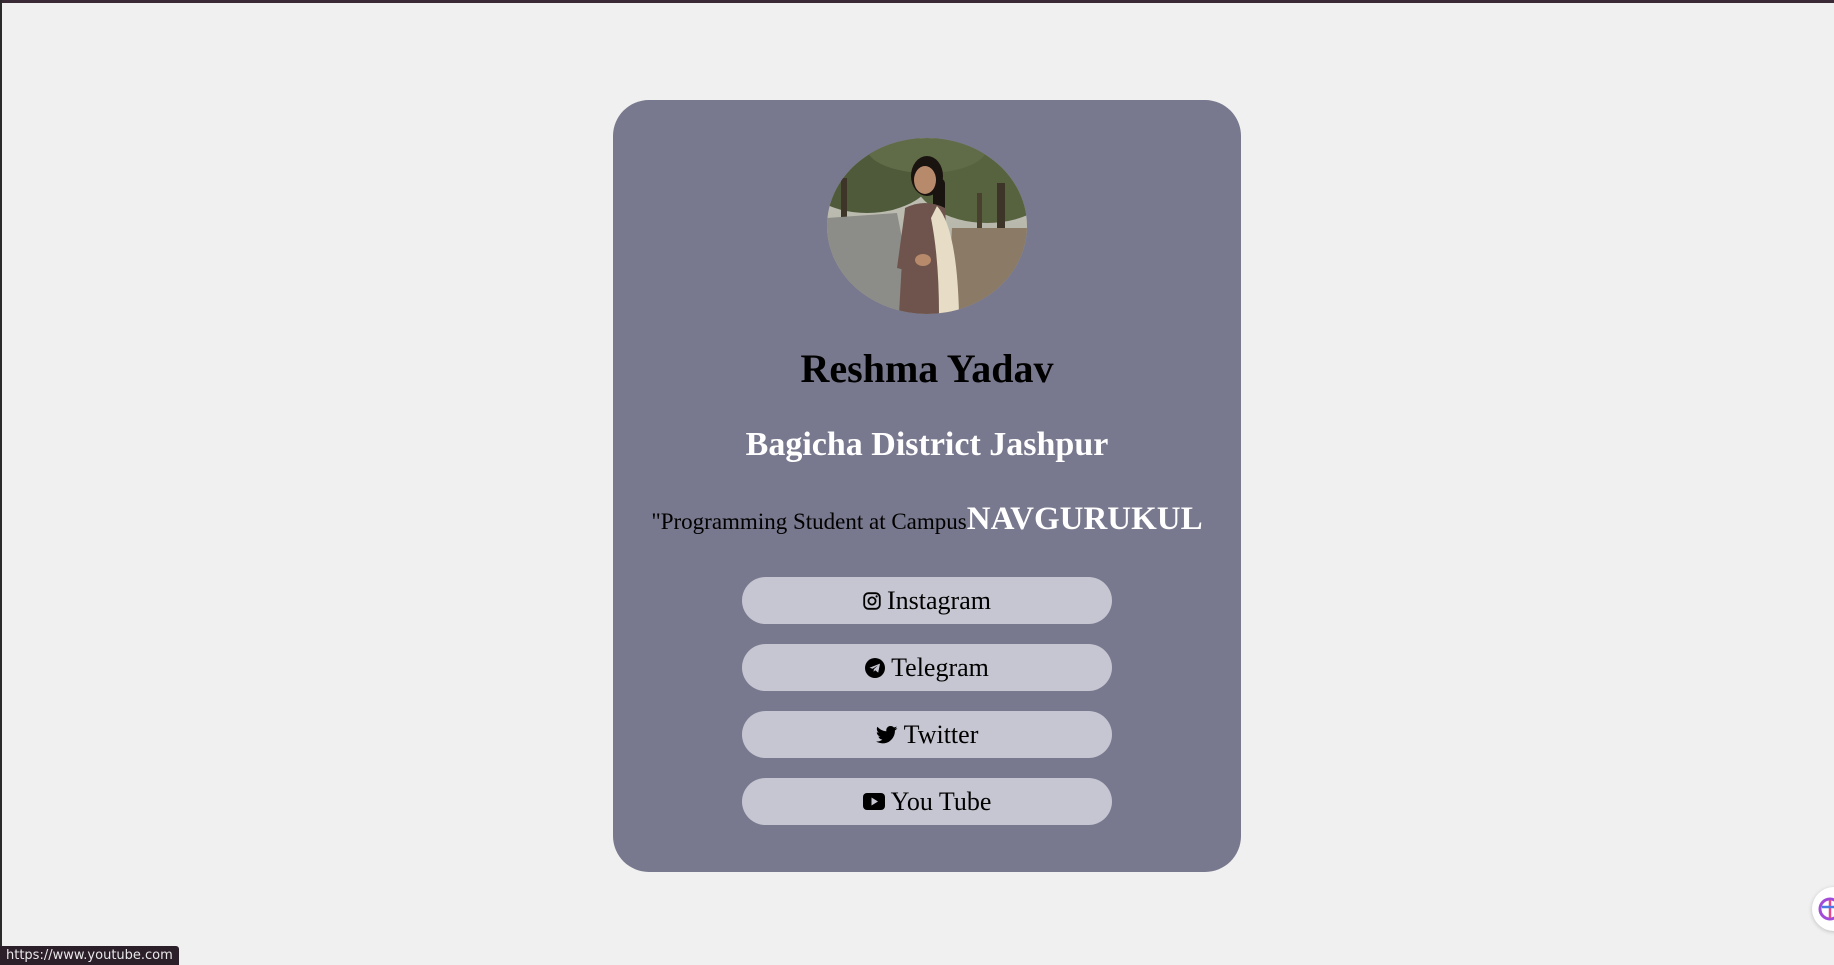 This screenshot has height=965, width=1834. I want to click on youtube-icon, so click(873, 801).